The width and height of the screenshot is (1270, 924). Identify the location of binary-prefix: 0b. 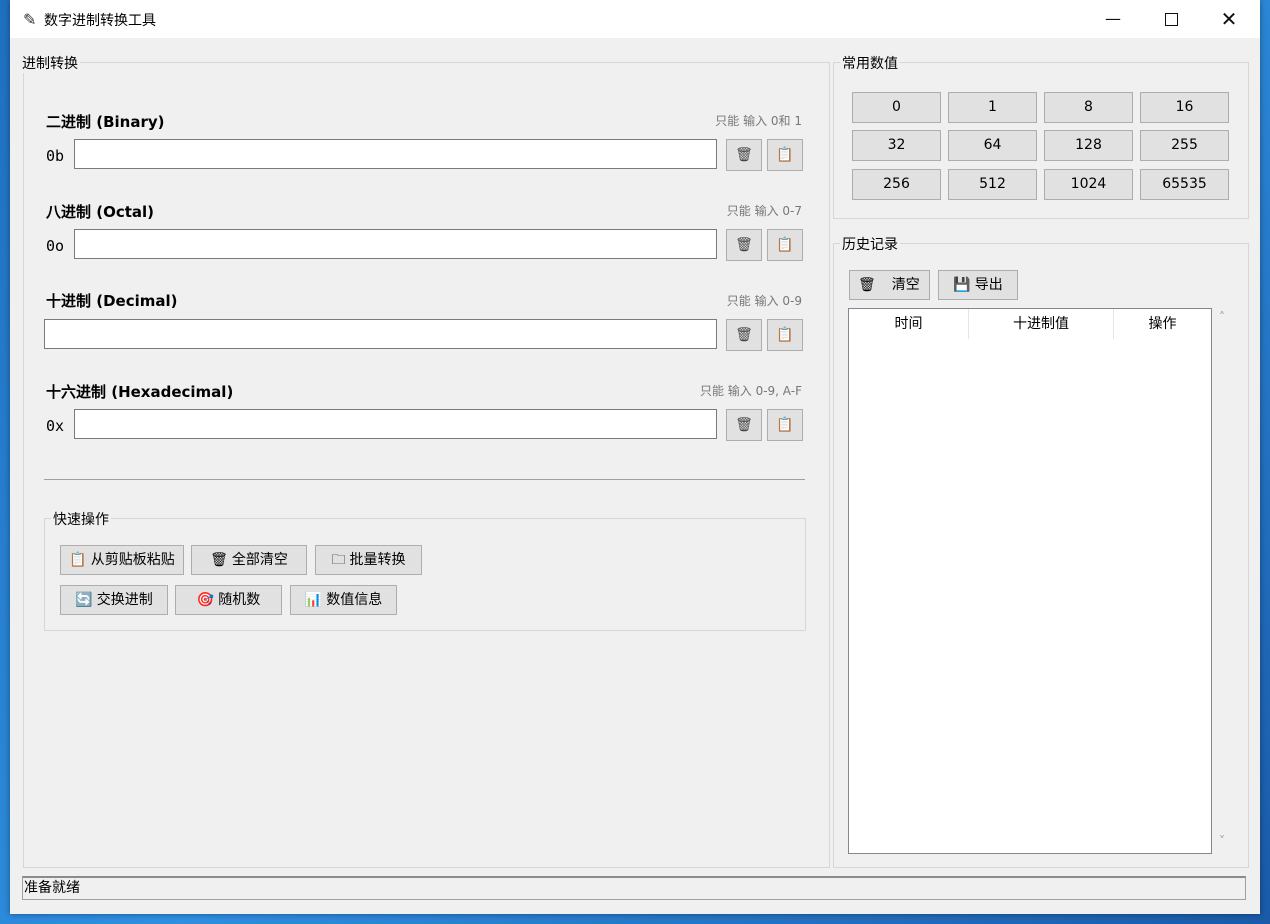
(55, 156).